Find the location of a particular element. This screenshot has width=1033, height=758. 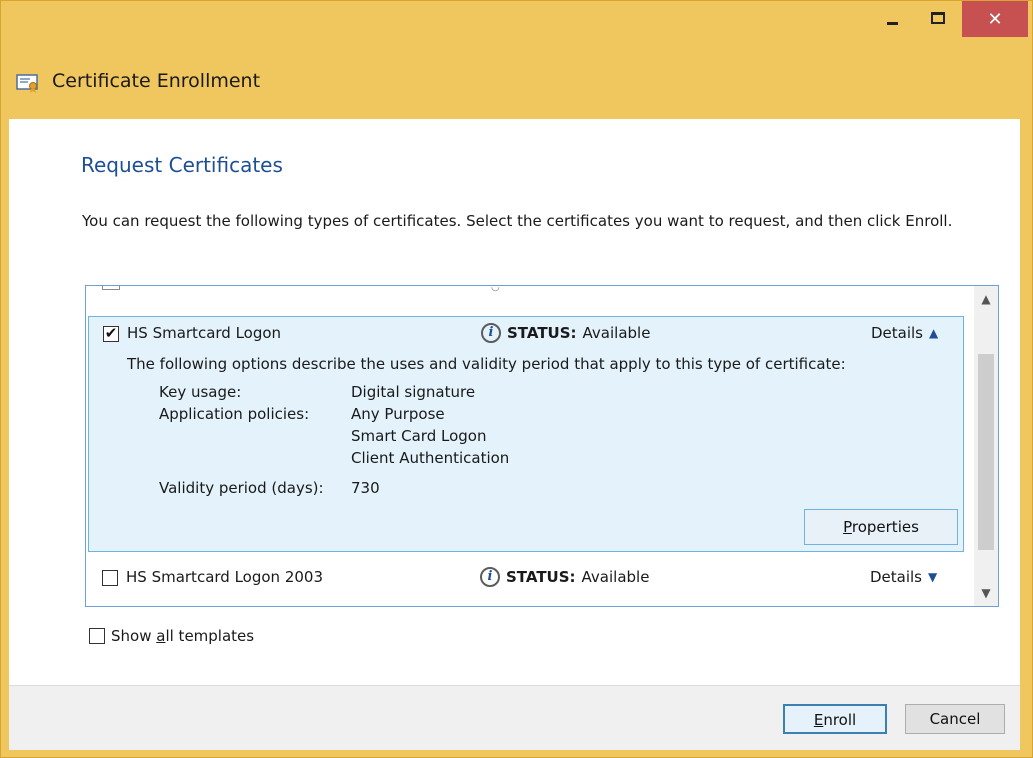

dialog-footer: Enroll Cancel is located at coordinates (514, 717).